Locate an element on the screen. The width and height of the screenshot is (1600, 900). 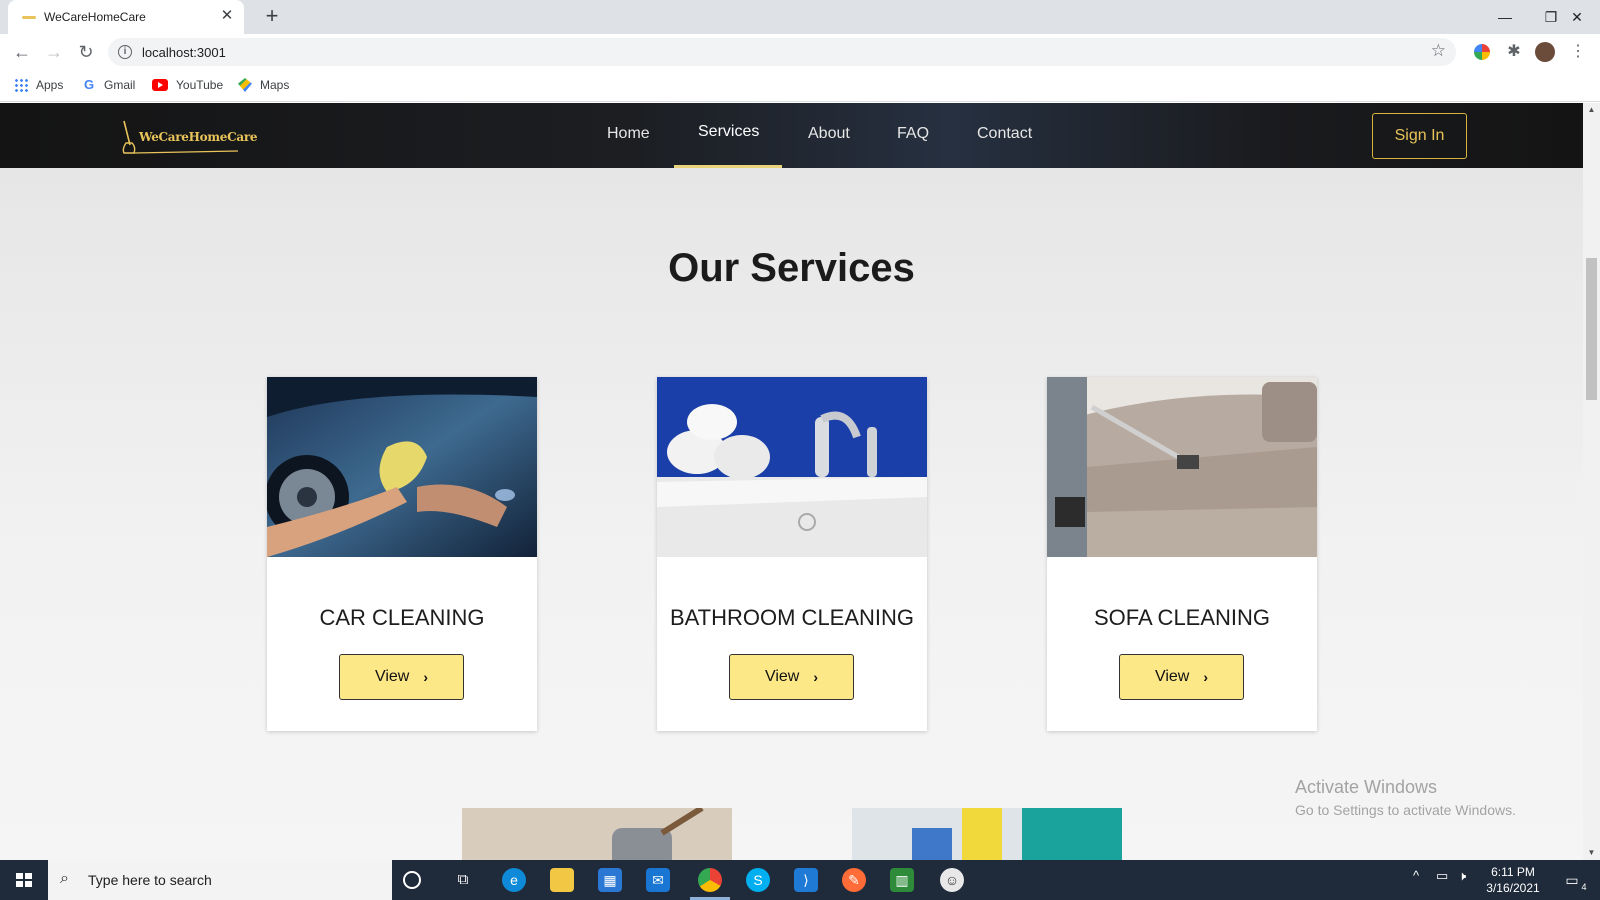
address-bar: i localhost:3001 ☆ is located at coordinates (782, 52).